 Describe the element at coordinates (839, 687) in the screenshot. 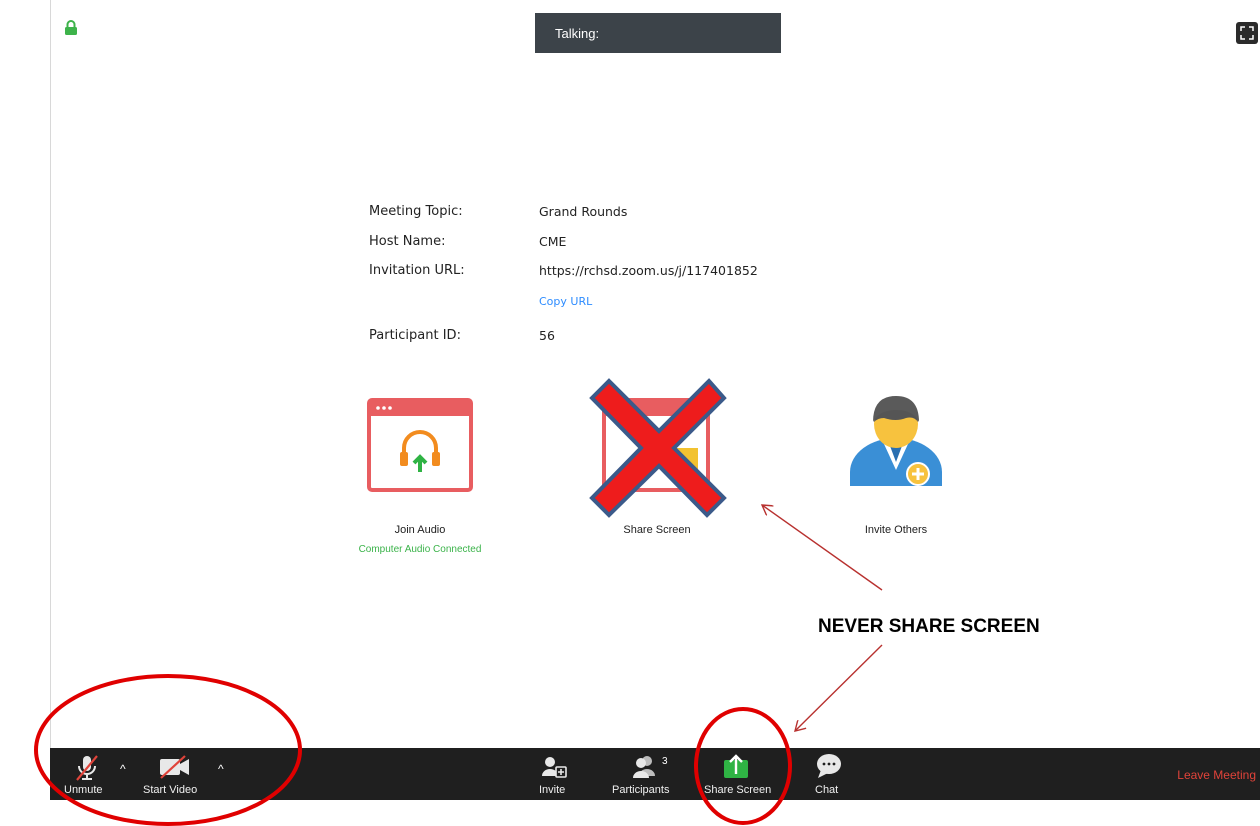

I see `arrow-to-share-button` at that location.